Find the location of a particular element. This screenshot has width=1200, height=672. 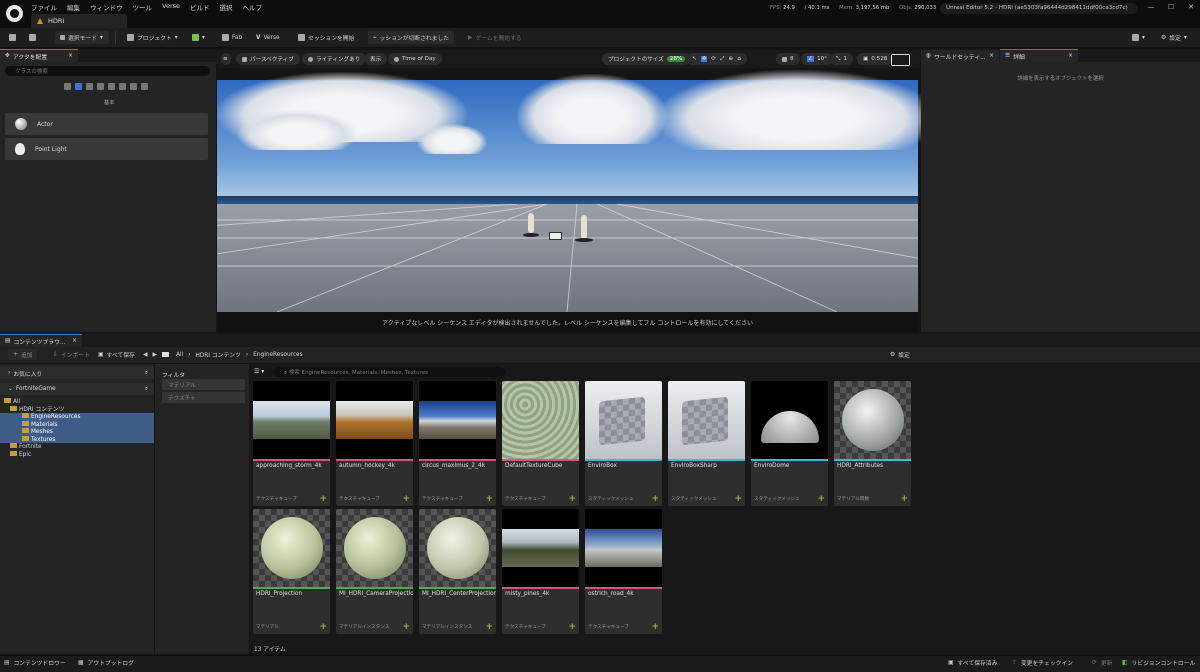

back-icon: ◀ is located at coordinates (145, 355).